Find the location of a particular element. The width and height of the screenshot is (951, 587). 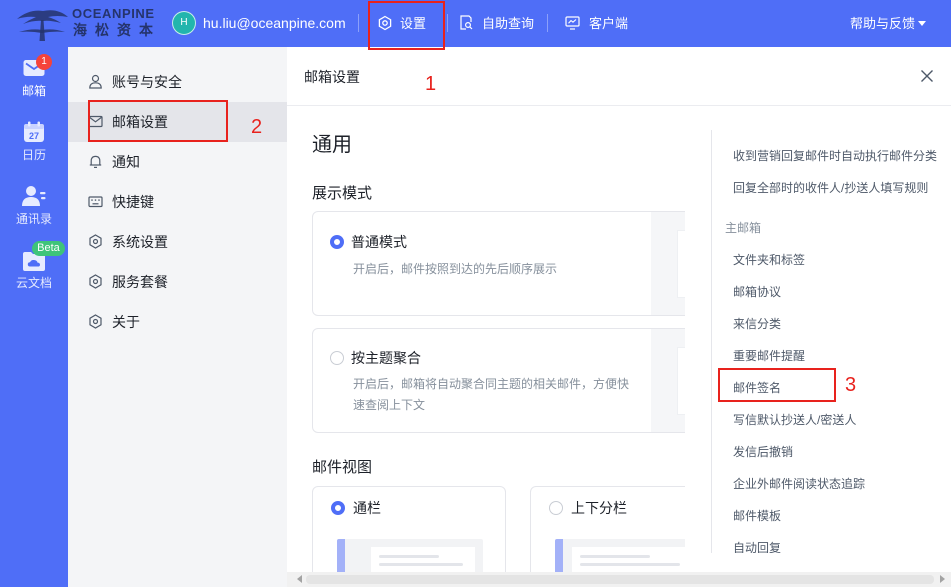

header-nav-self-query-label: 自助查询 is located at coordinates (508, 23).